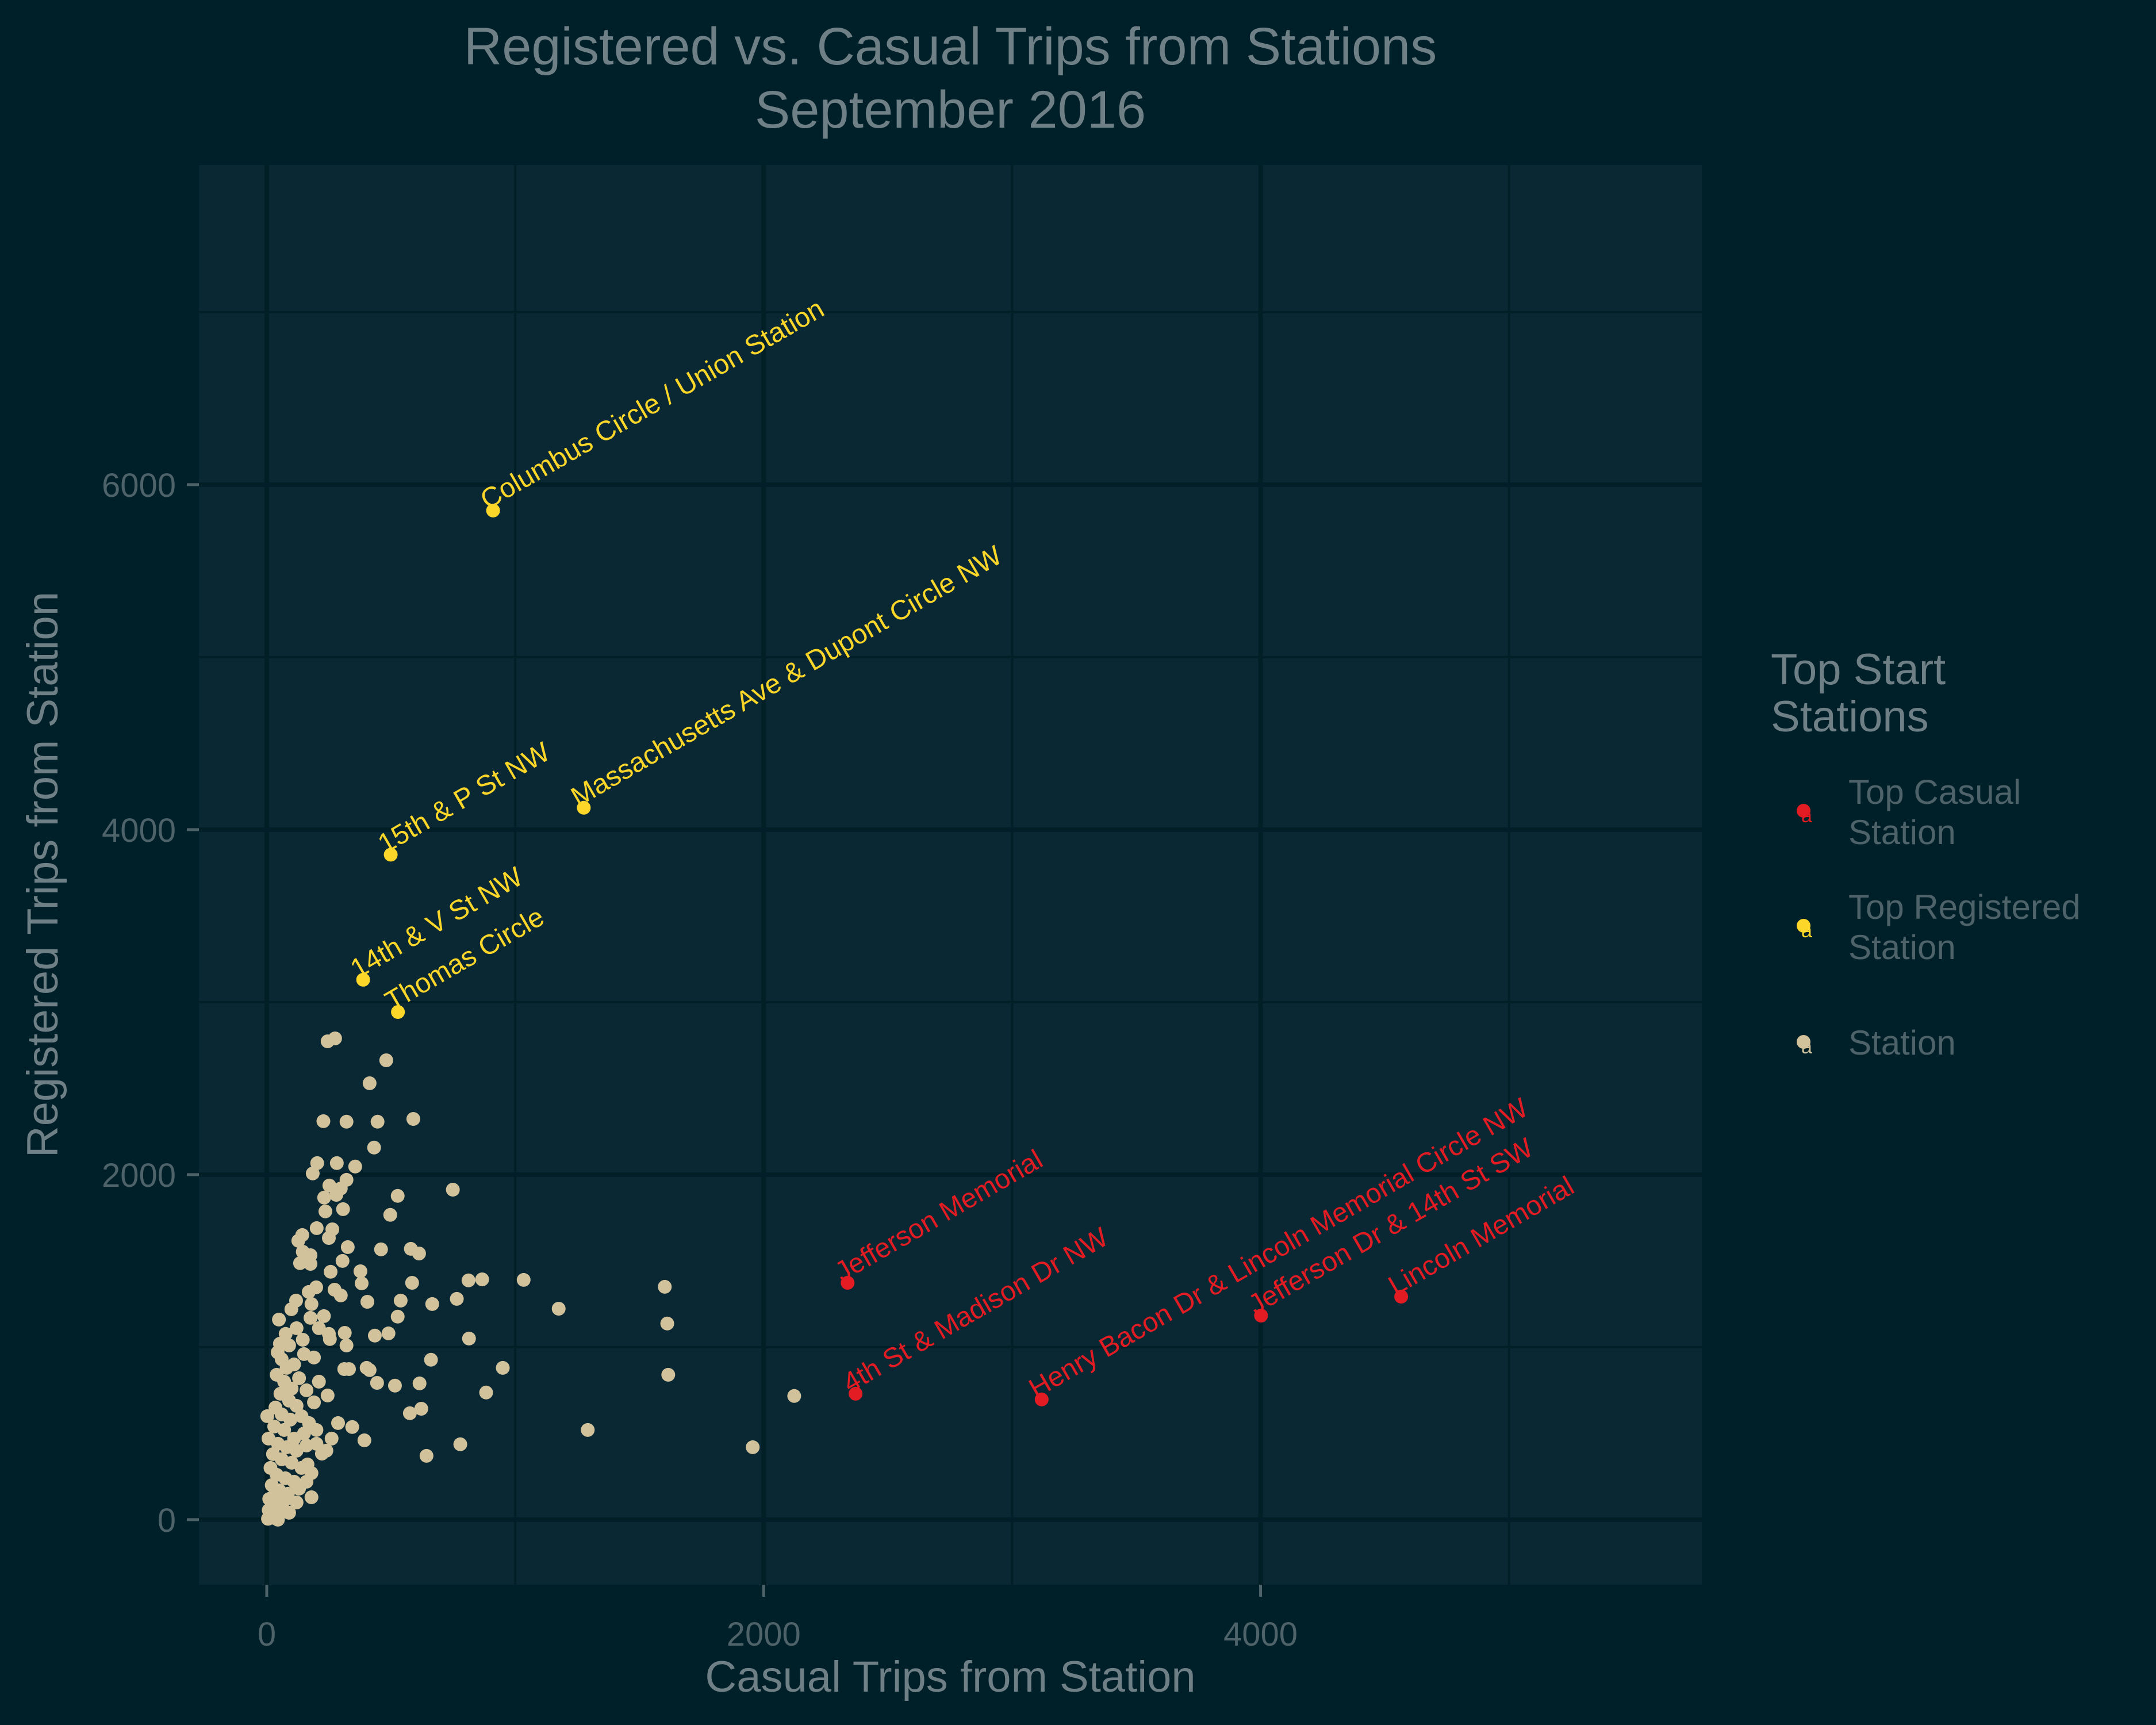 This screenshot has height=1725, width=2156. I want to click on legend-label: Top Casual, so click(1934, 792).